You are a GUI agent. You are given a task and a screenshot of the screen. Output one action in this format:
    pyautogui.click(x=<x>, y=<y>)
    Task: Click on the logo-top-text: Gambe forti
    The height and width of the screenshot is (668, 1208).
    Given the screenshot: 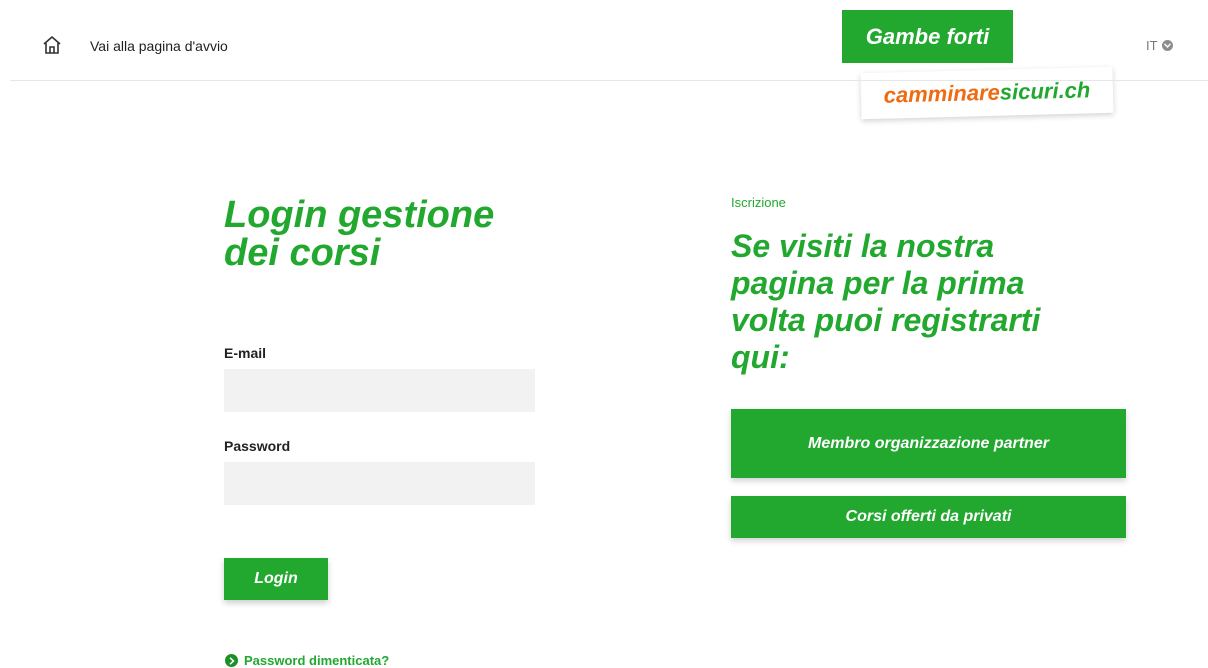 What is the action you would take?
    pyautogui.click(x=927, y=36)
    